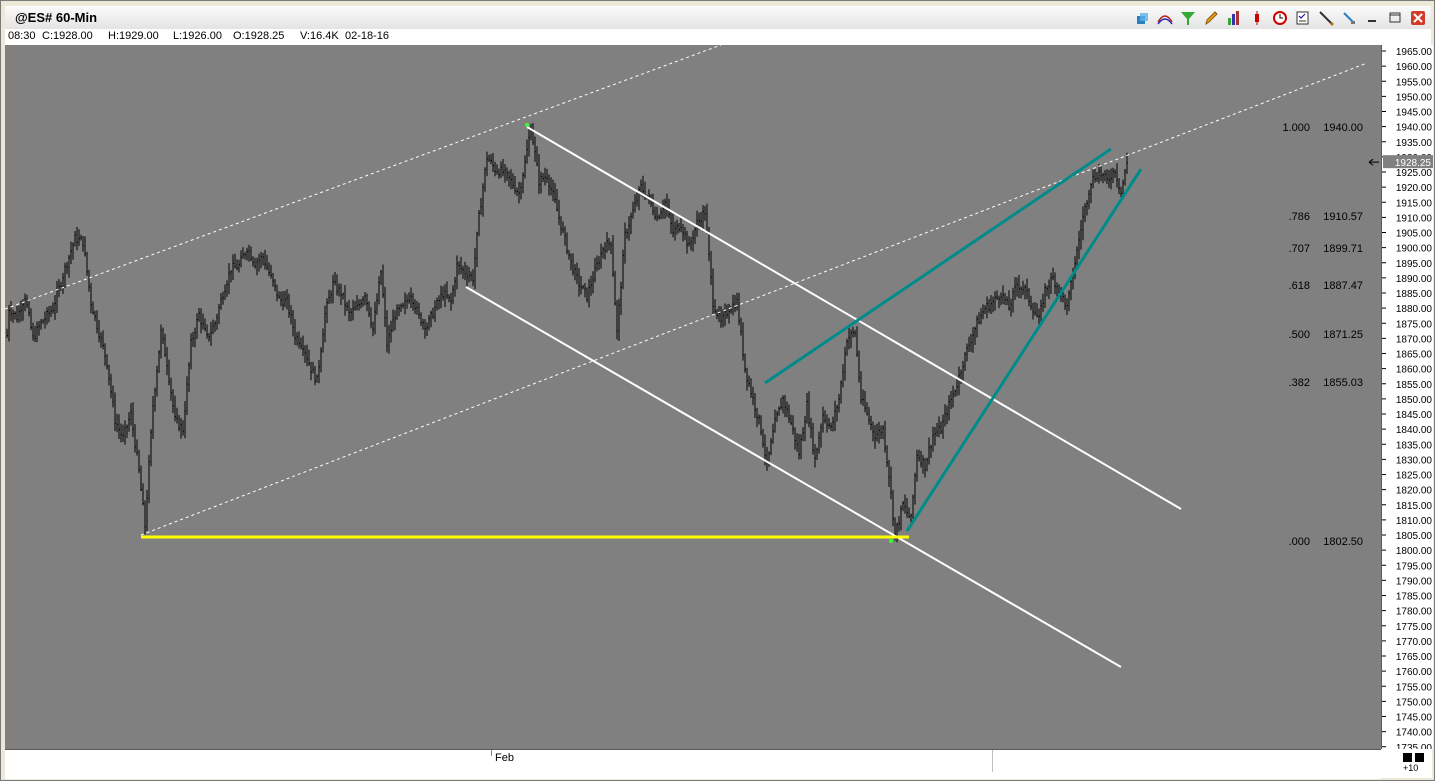  What do you see at coordinates (1414, 657) in the screenshot?
I see `price-axis-label: 1765.00` at bounding box center [1414, 657].